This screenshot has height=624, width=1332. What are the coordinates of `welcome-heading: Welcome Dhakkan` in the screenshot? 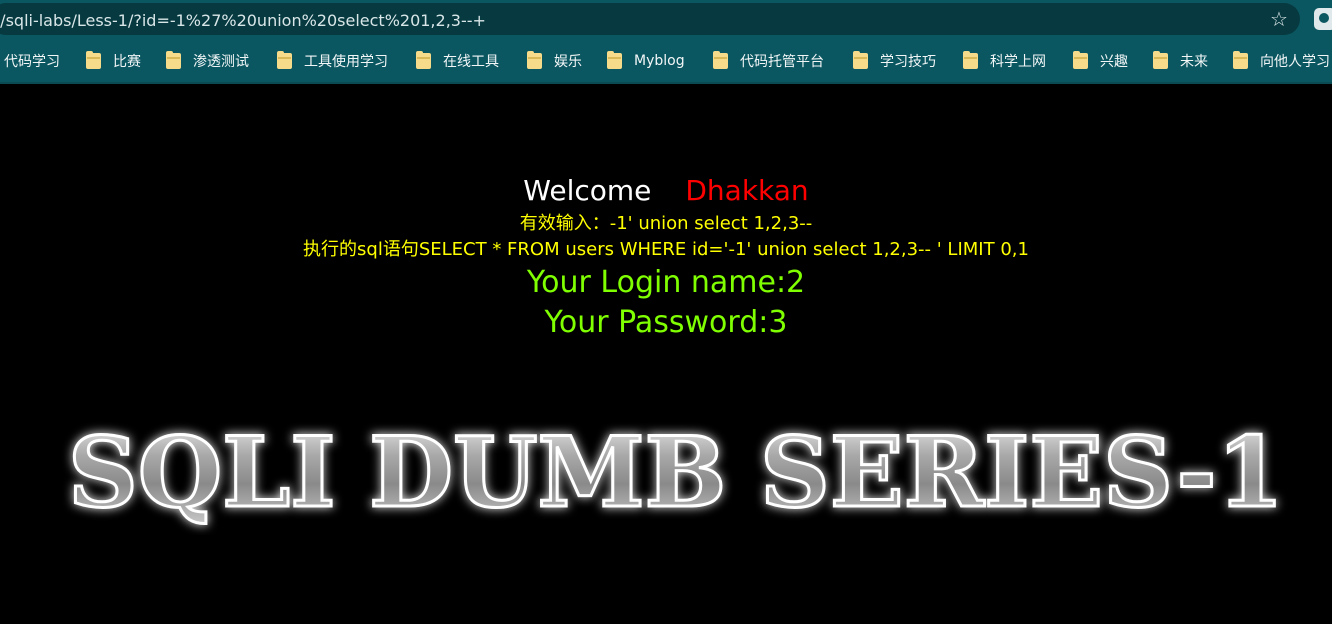 It's located at (666, 191).